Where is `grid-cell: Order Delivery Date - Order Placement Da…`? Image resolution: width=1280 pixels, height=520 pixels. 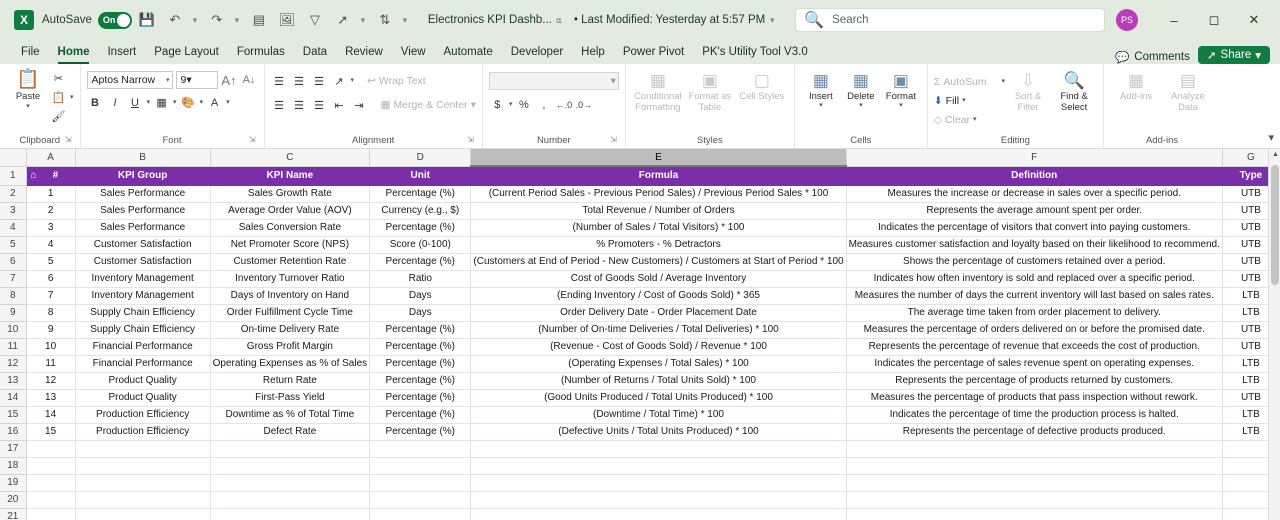
grid-cell: Order Delivery Date - Order Placement Da… is located at coordinates (658, 313).